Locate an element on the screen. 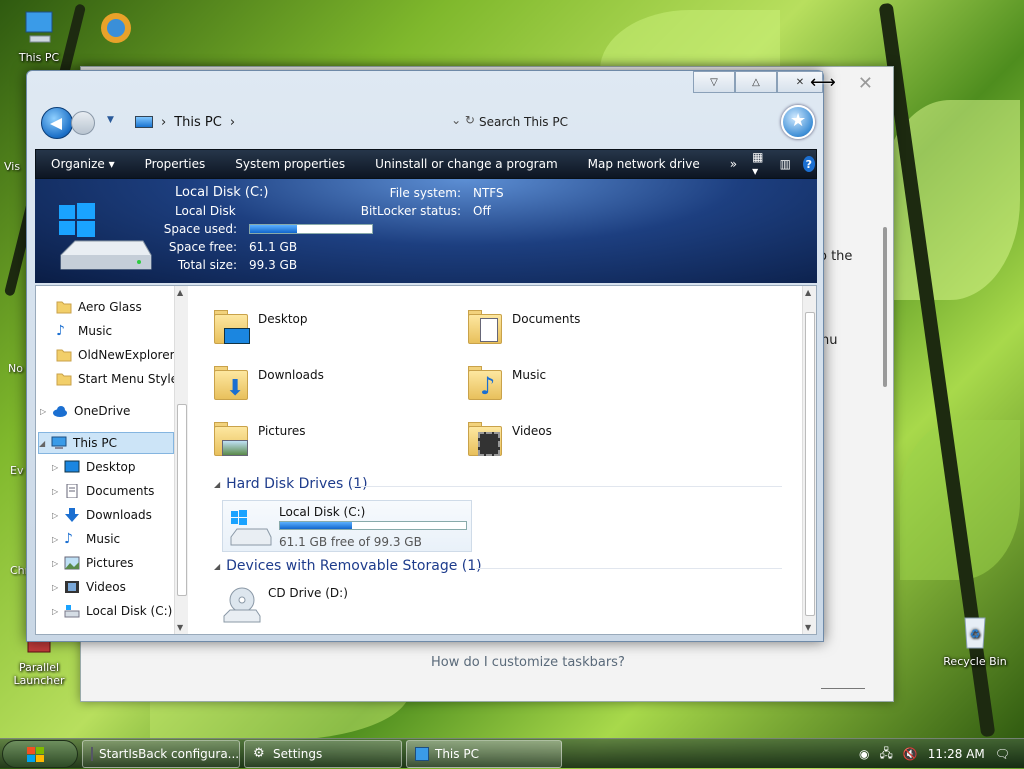 The height and width of the screenshot is (769, 1024). address-bar: › This PC › ⌄ ↻ is located at coordinates (302, 122).